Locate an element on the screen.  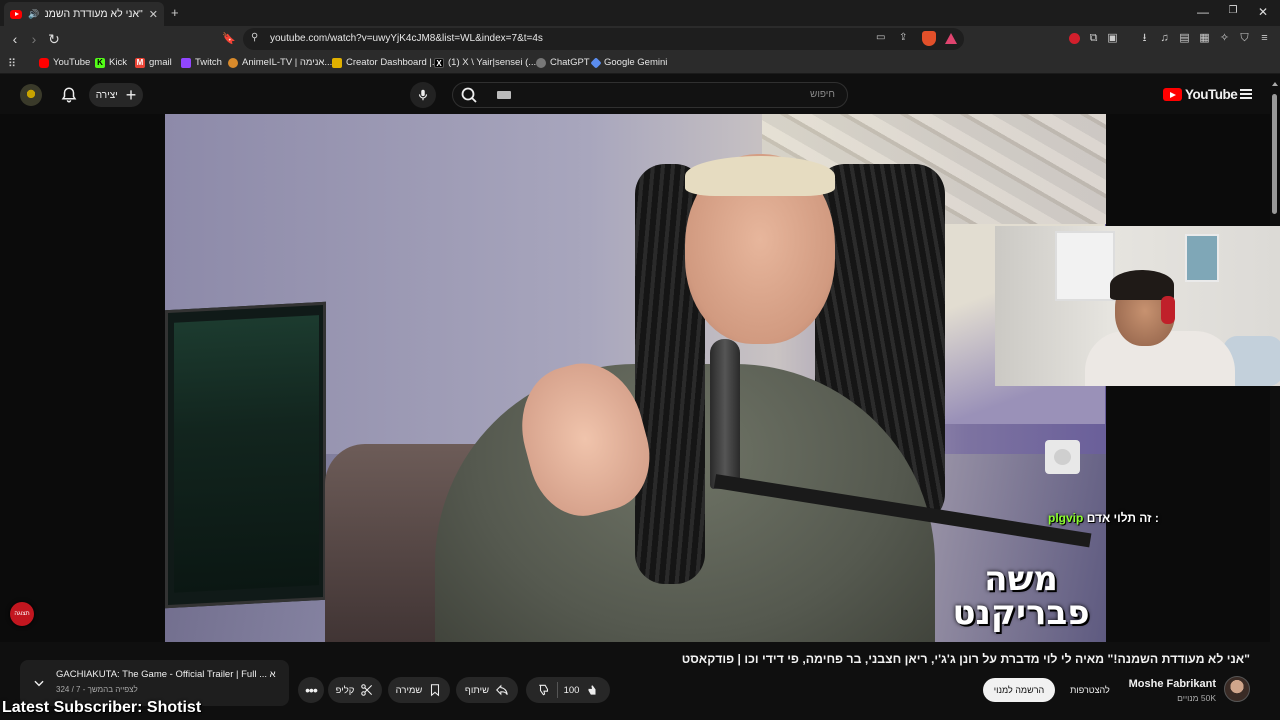
wallet-icon: ▦ is located at coordinates (1204, 38).